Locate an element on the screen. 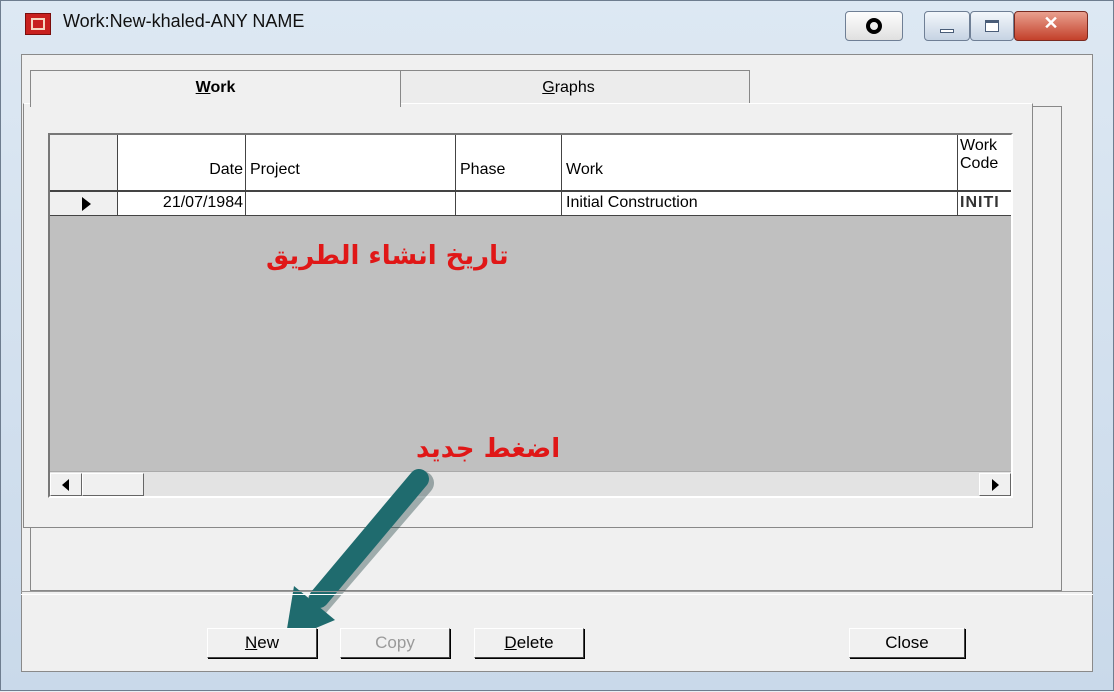  tab-work: Work is located at coordinates (215, 88).